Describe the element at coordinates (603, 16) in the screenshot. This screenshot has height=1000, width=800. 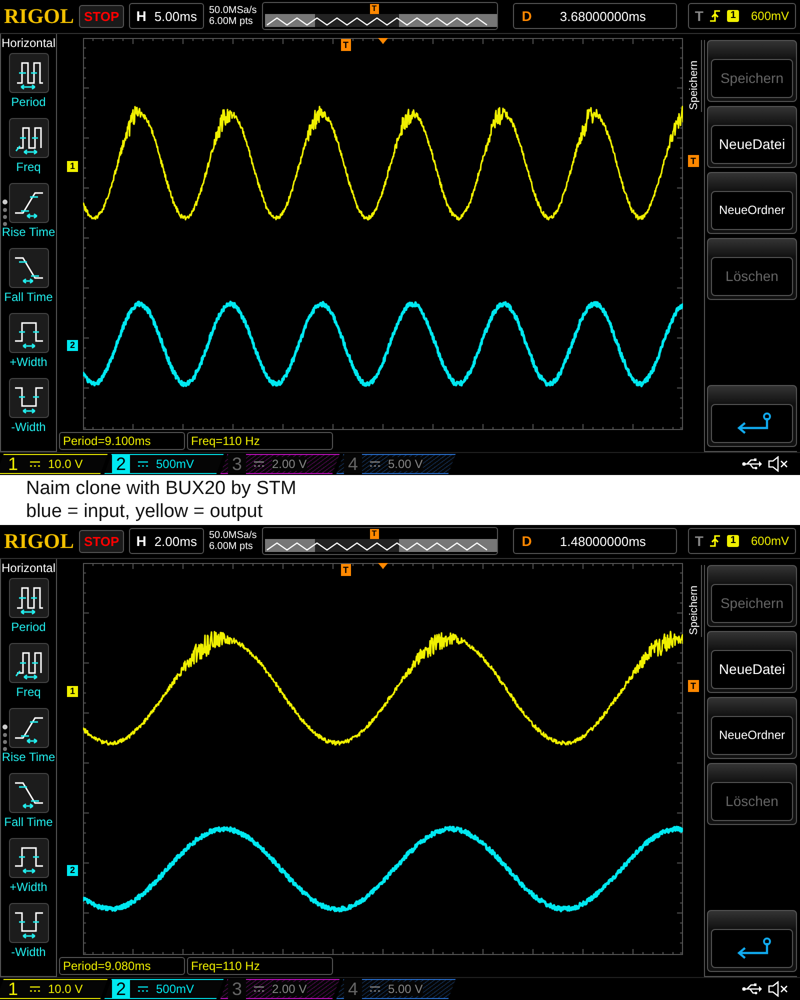
I see `delay-value: 3.68000000ms` at that location.